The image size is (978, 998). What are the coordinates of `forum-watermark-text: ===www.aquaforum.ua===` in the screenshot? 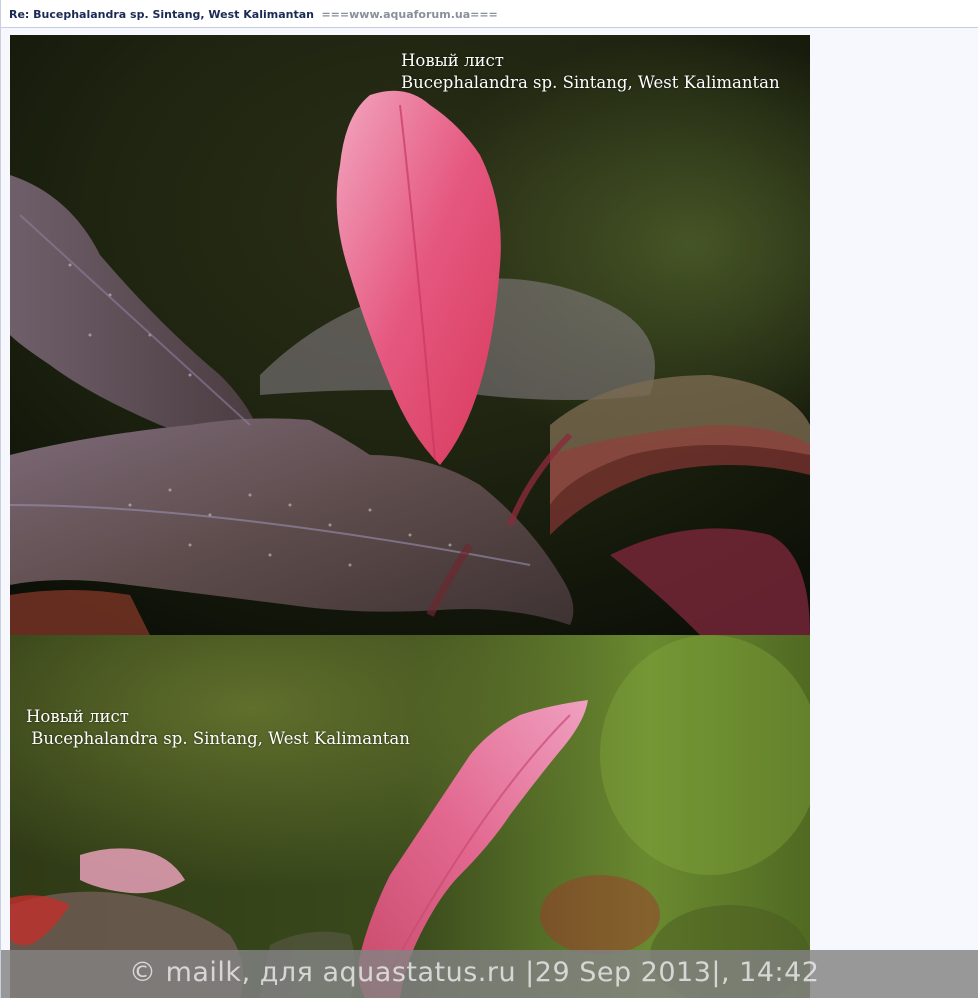 It's located at (409, 14).